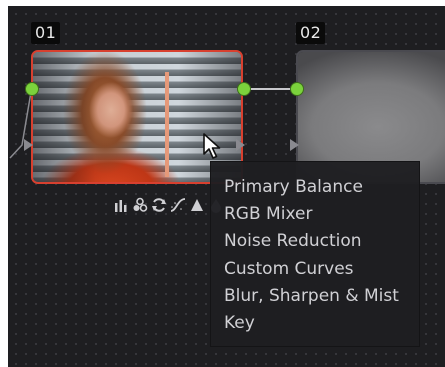 Image resolution: width=445 pixels, height=367 pixels. Describe the element at coordinates (293, 187) in the screenshot. I see `tooltip-item-primary-balance: Primary Balance` at that location.